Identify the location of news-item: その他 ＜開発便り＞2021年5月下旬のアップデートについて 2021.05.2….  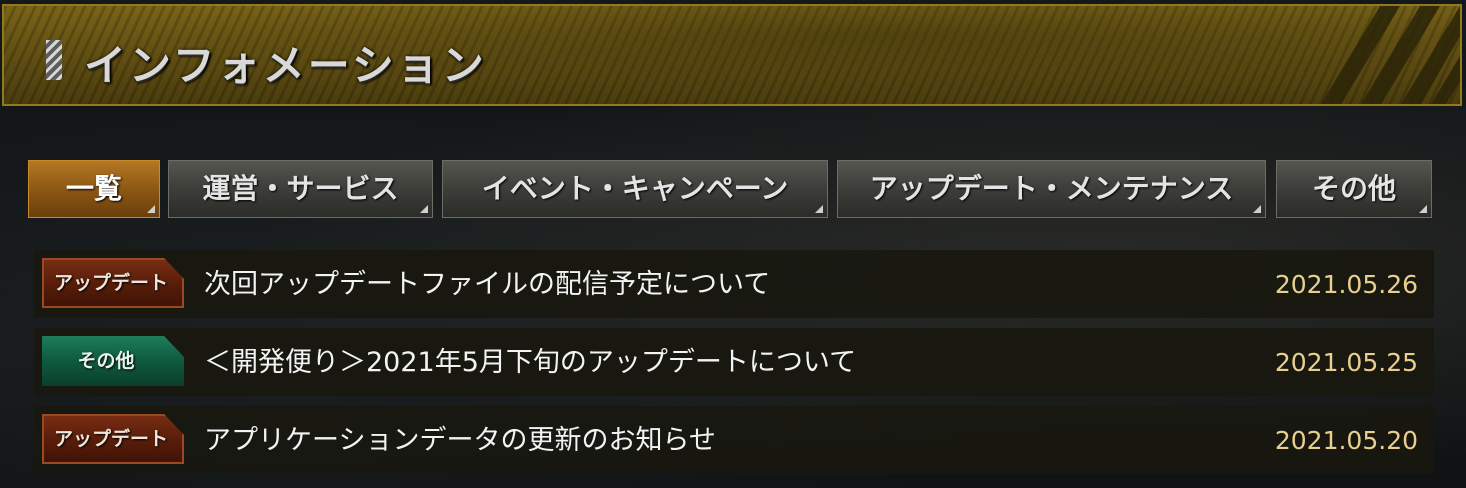
(734, 362).